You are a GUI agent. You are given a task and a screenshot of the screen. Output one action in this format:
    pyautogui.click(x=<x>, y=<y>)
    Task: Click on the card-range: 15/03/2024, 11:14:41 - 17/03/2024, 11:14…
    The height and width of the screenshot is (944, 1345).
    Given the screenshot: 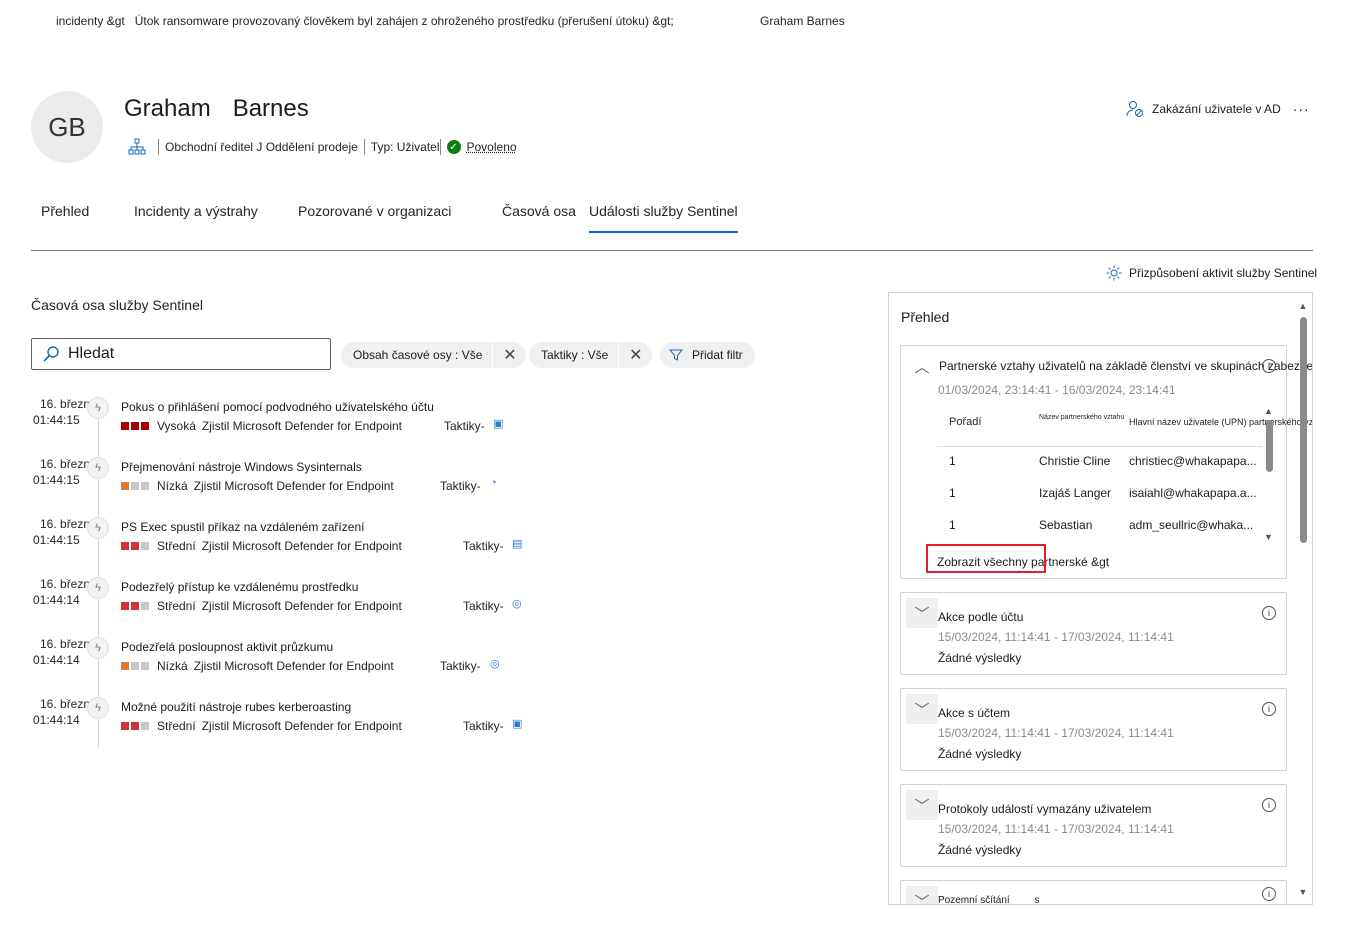 What is the action you would take?
    pyautogui.click(x=1056, y=637)
    